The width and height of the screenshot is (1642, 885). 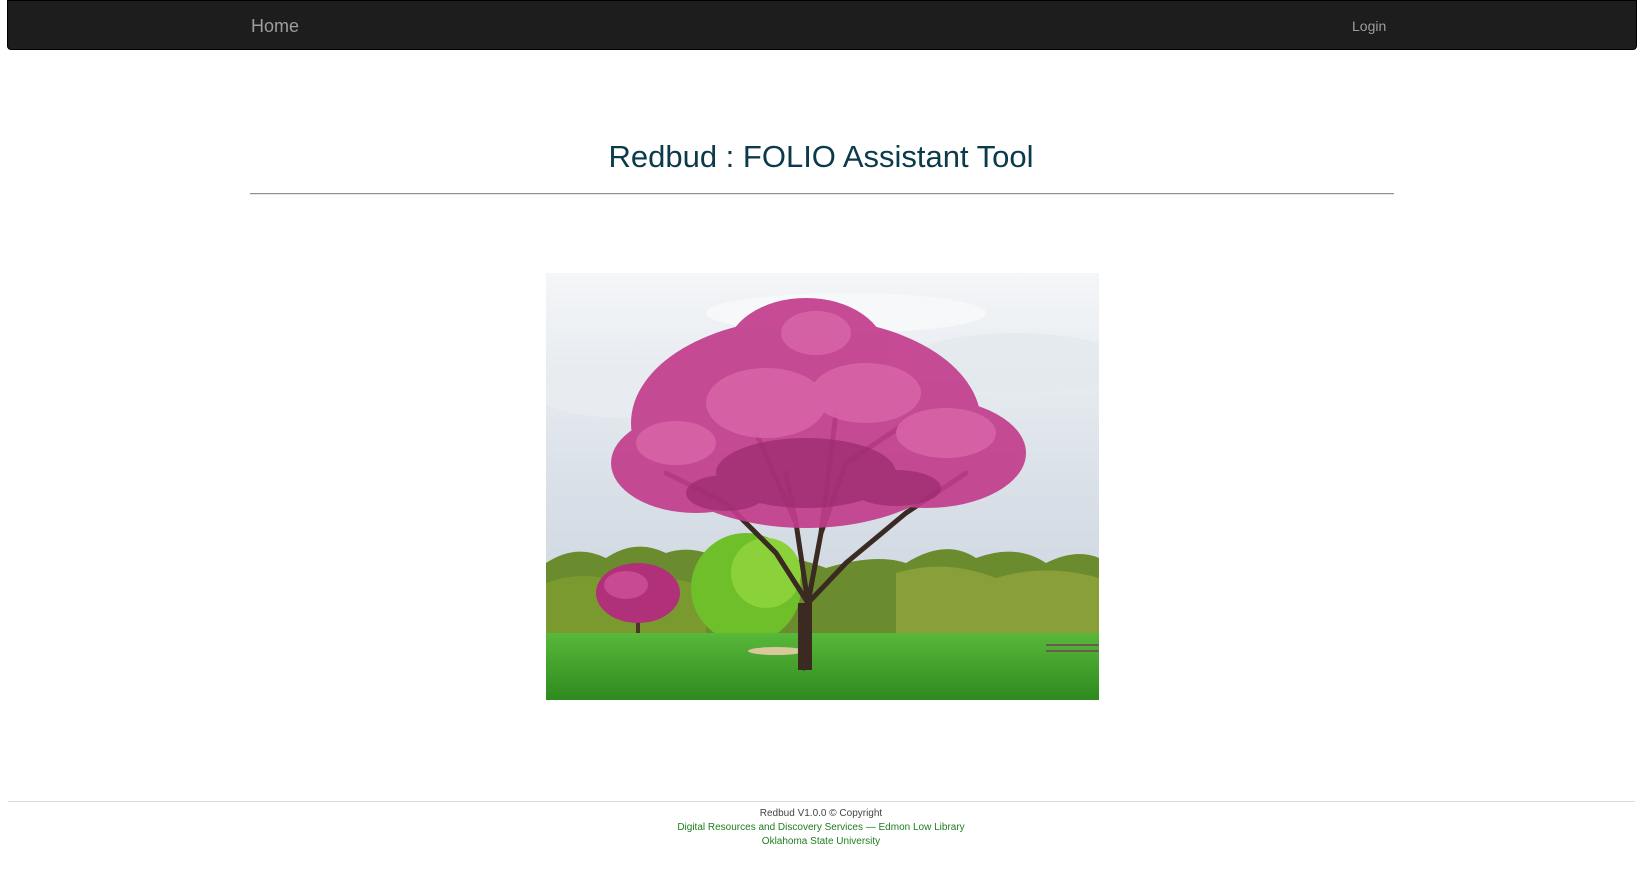 What do you see at coordinates (821, 813) in the screenshot?
I see `copyright-text: Redbud V1.0.0 © Copyright` at bounding box center [821, 813].